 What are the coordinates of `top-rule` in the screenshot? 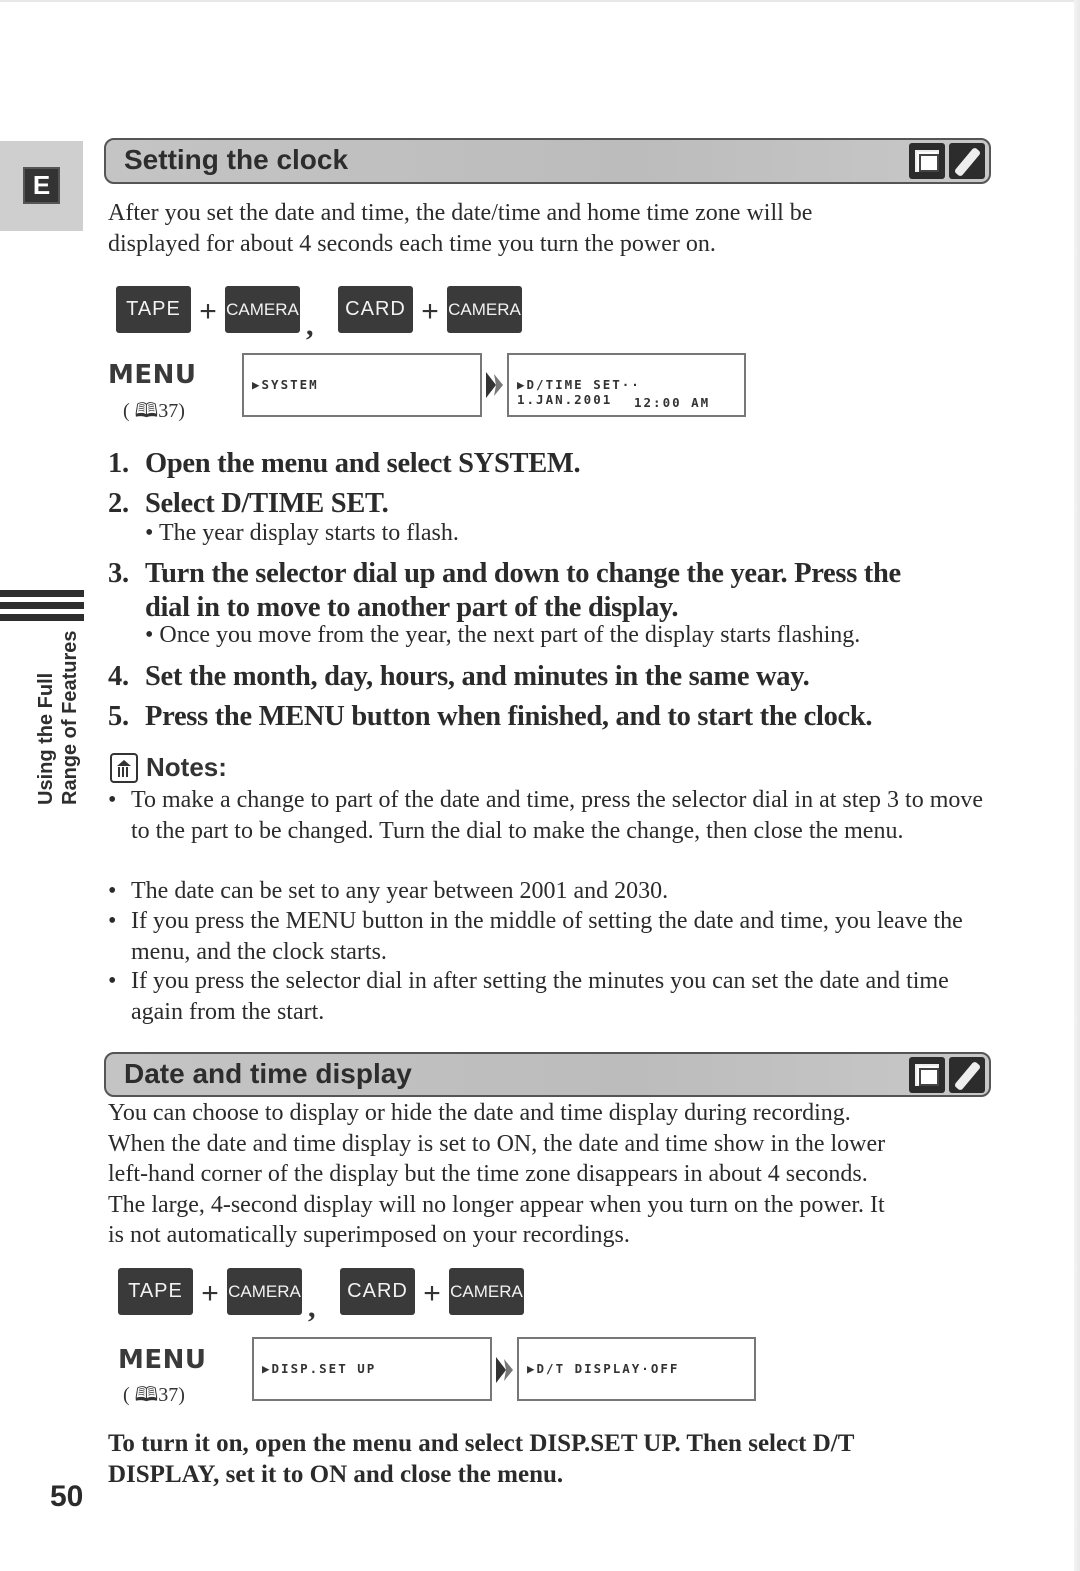 It's located at (540, 1).